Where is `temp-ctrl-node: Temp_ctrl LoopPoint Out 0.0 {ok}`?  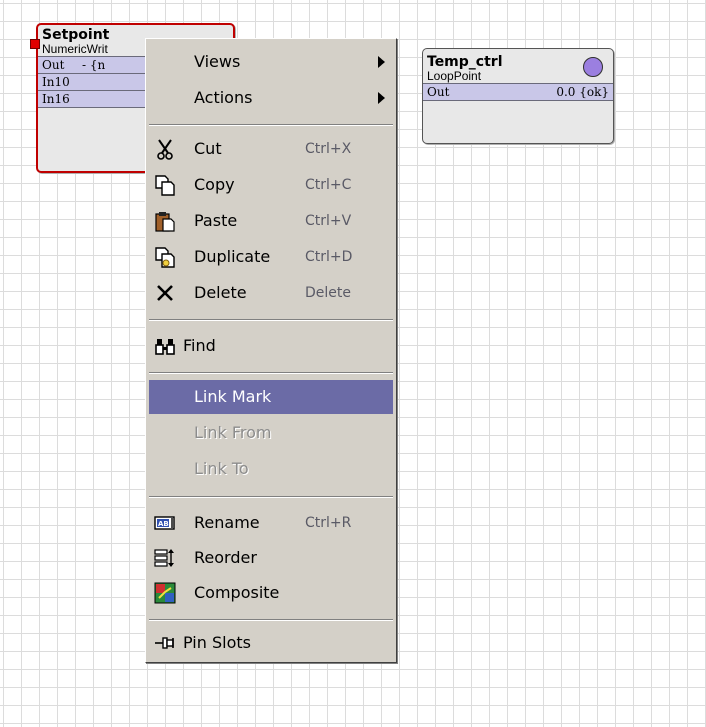 temp-ctrl-node: Temp_ctrl LoopPoint Out 0.0 {ok} is located at coordinates (518, 96).